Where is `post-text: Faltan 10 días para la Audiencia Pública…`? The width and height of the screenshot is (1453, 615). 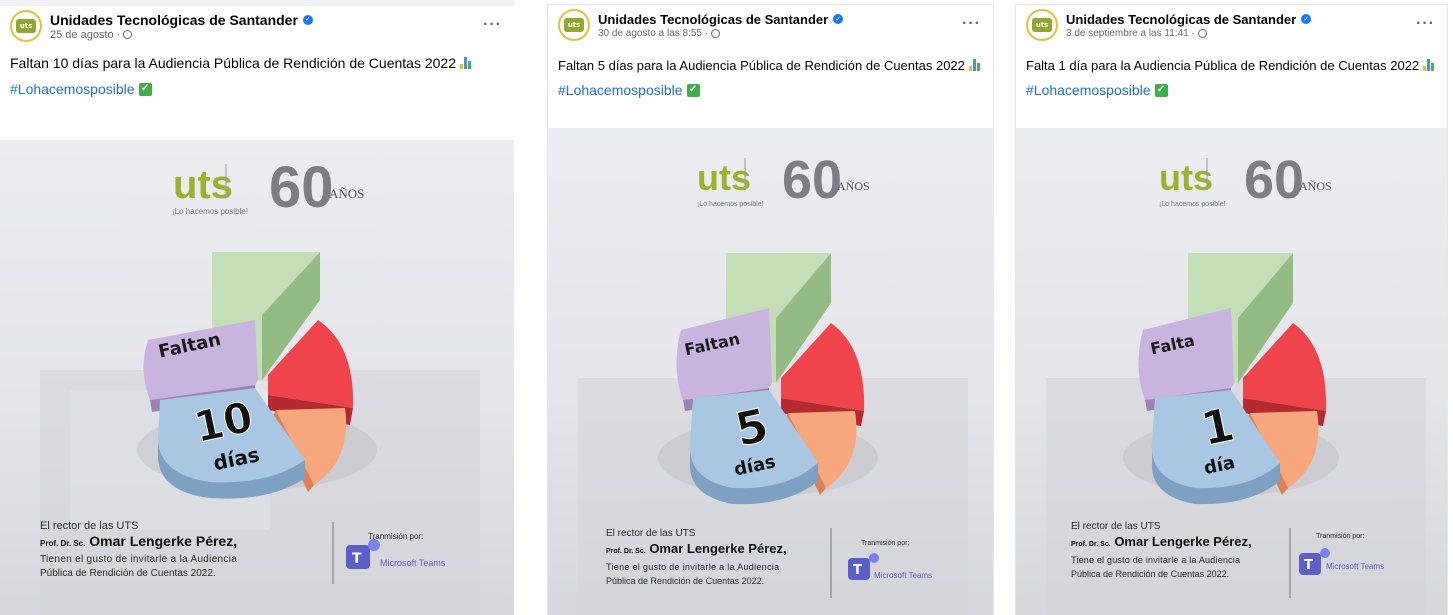 post-text: Faltan 10 días para la Audiencia Pública… is located at coordinates (257, 63).